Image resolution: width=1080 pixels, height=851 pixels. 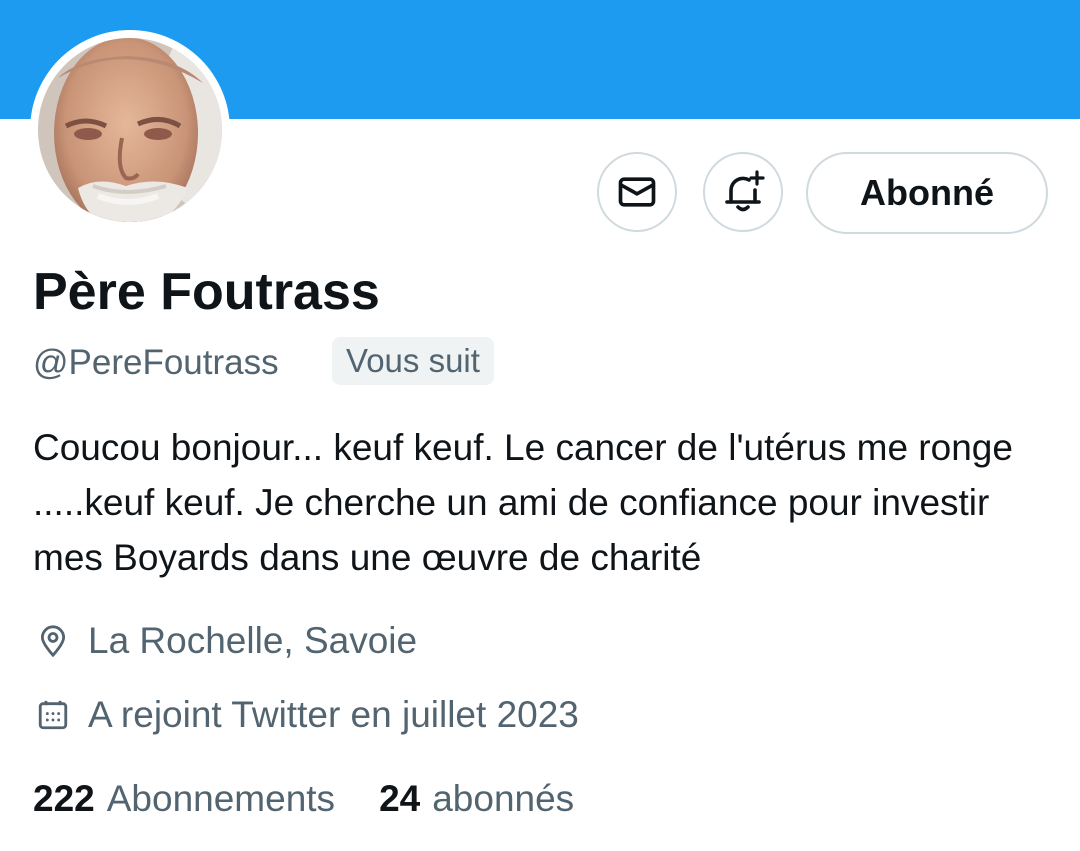 I want to click on followers-link: 24 abonnés, so click(x=476, y=799).